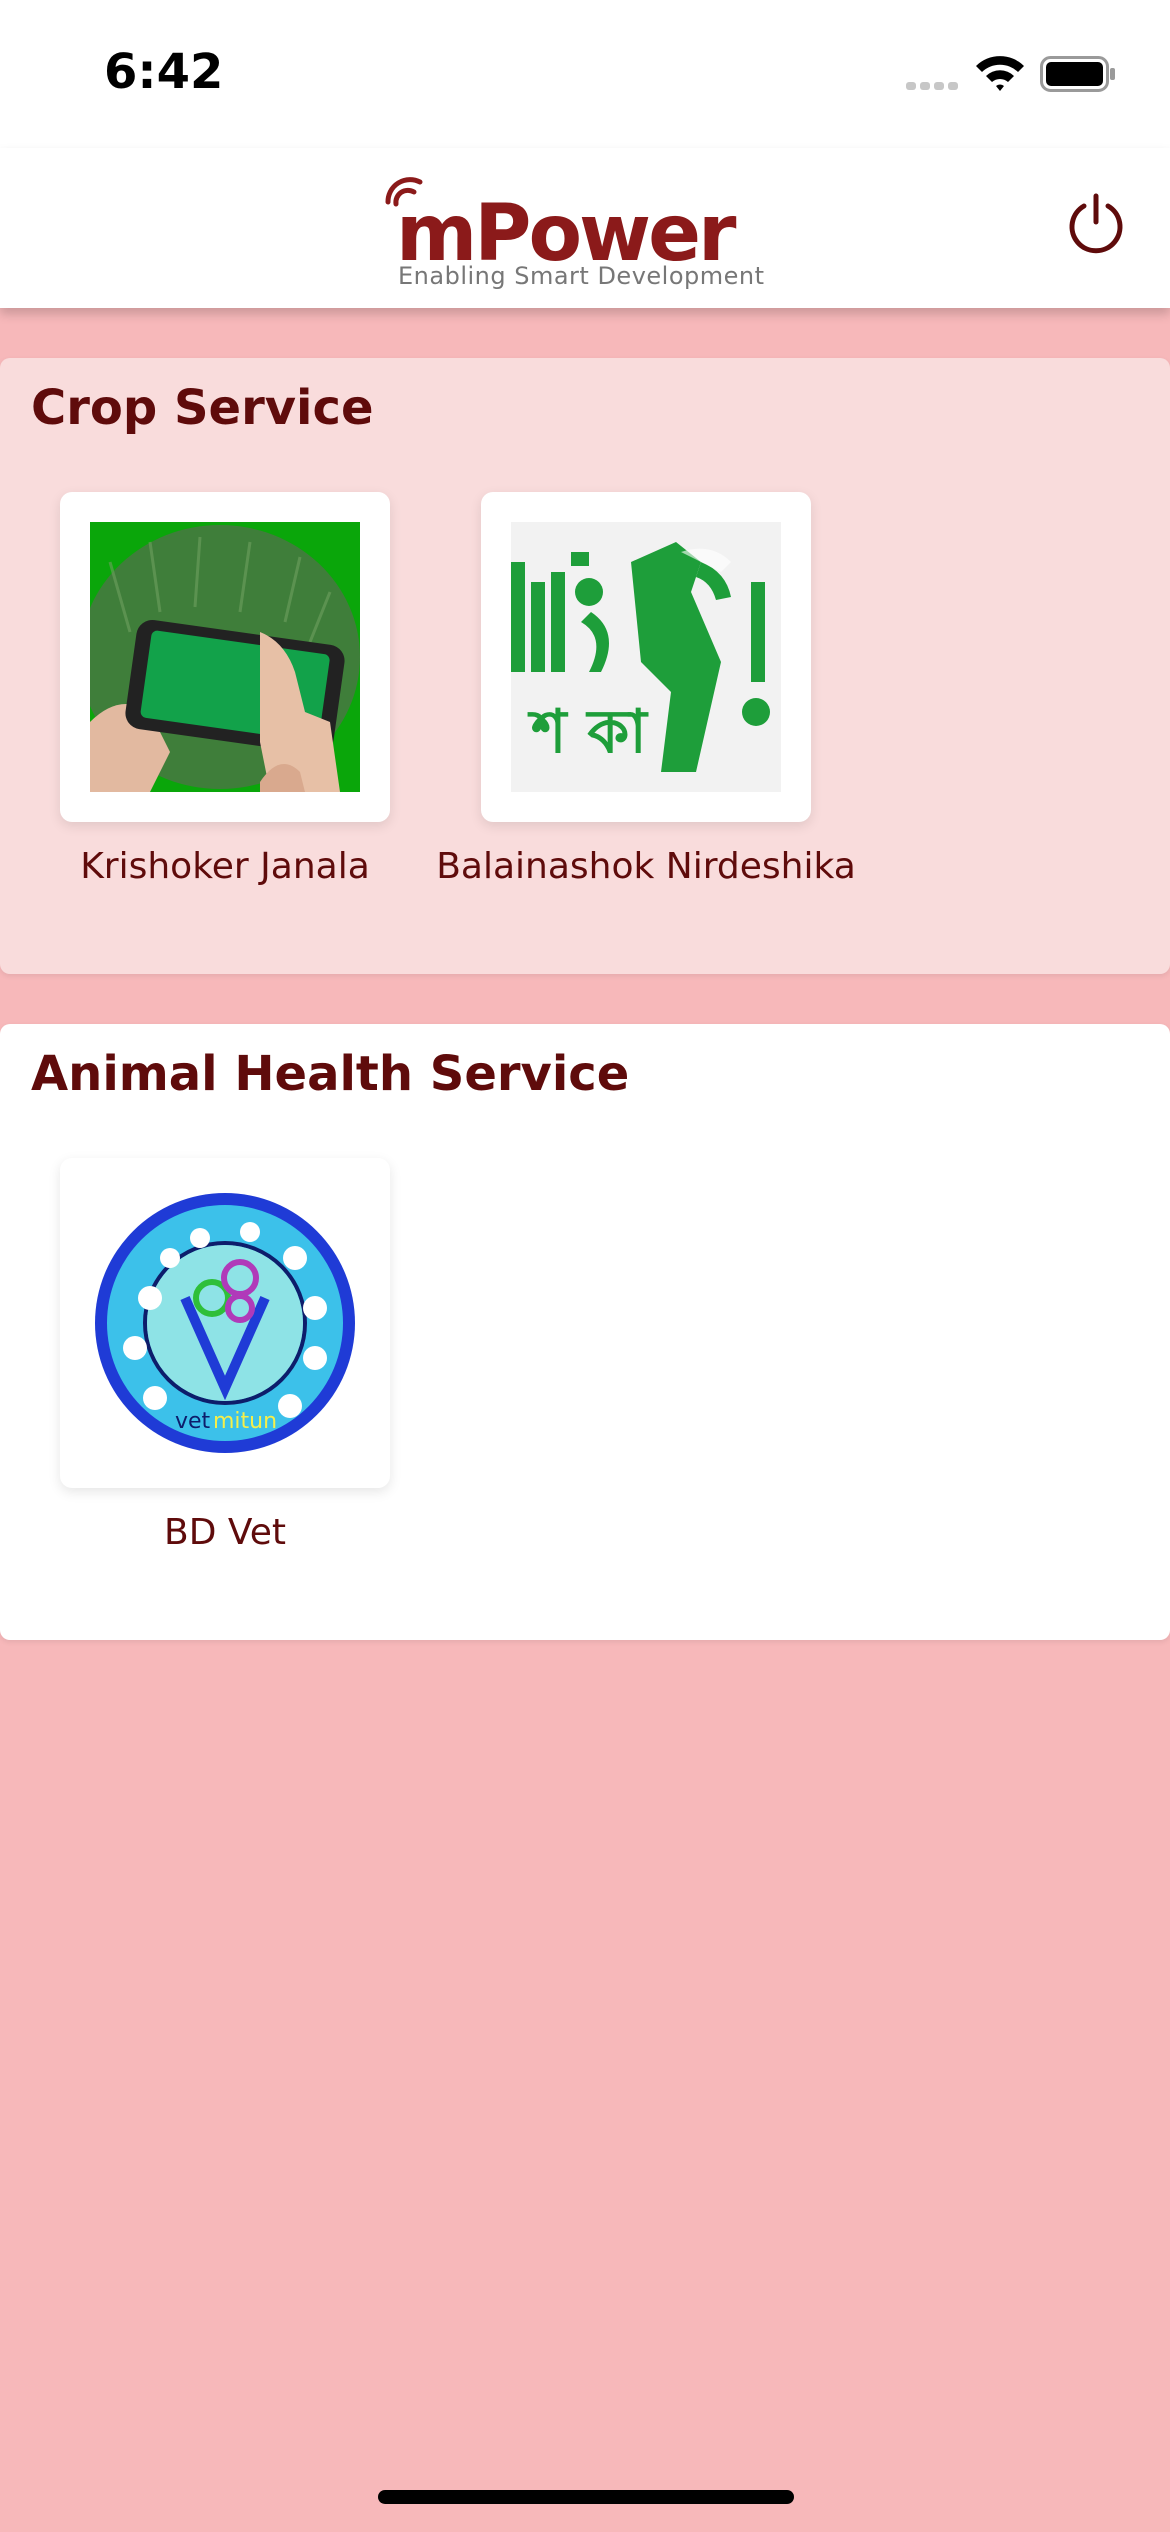  I want to click on power-icon, so click(1096, 224).